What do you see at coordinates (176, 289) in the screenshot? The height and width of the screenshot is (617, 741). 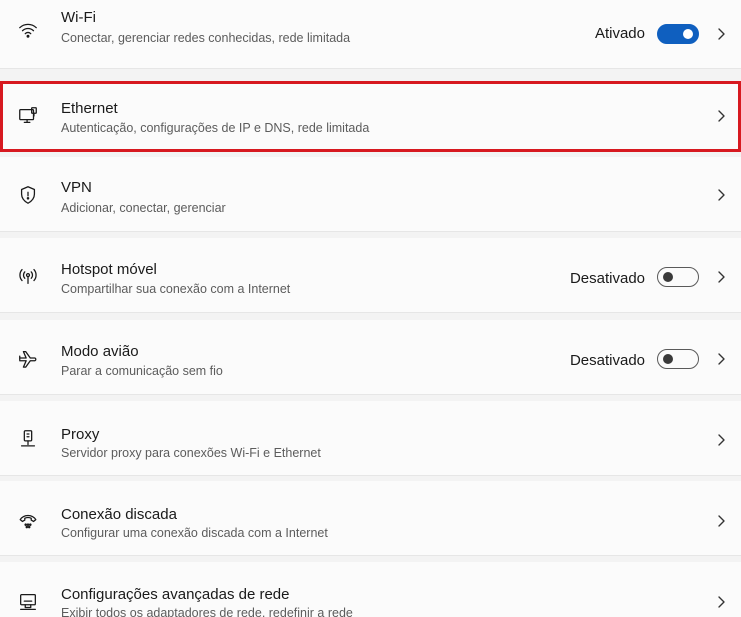 I see `hotspot-subtitle: Compartilhar sua conexão com a Internet` at bounding box center [176, 289].